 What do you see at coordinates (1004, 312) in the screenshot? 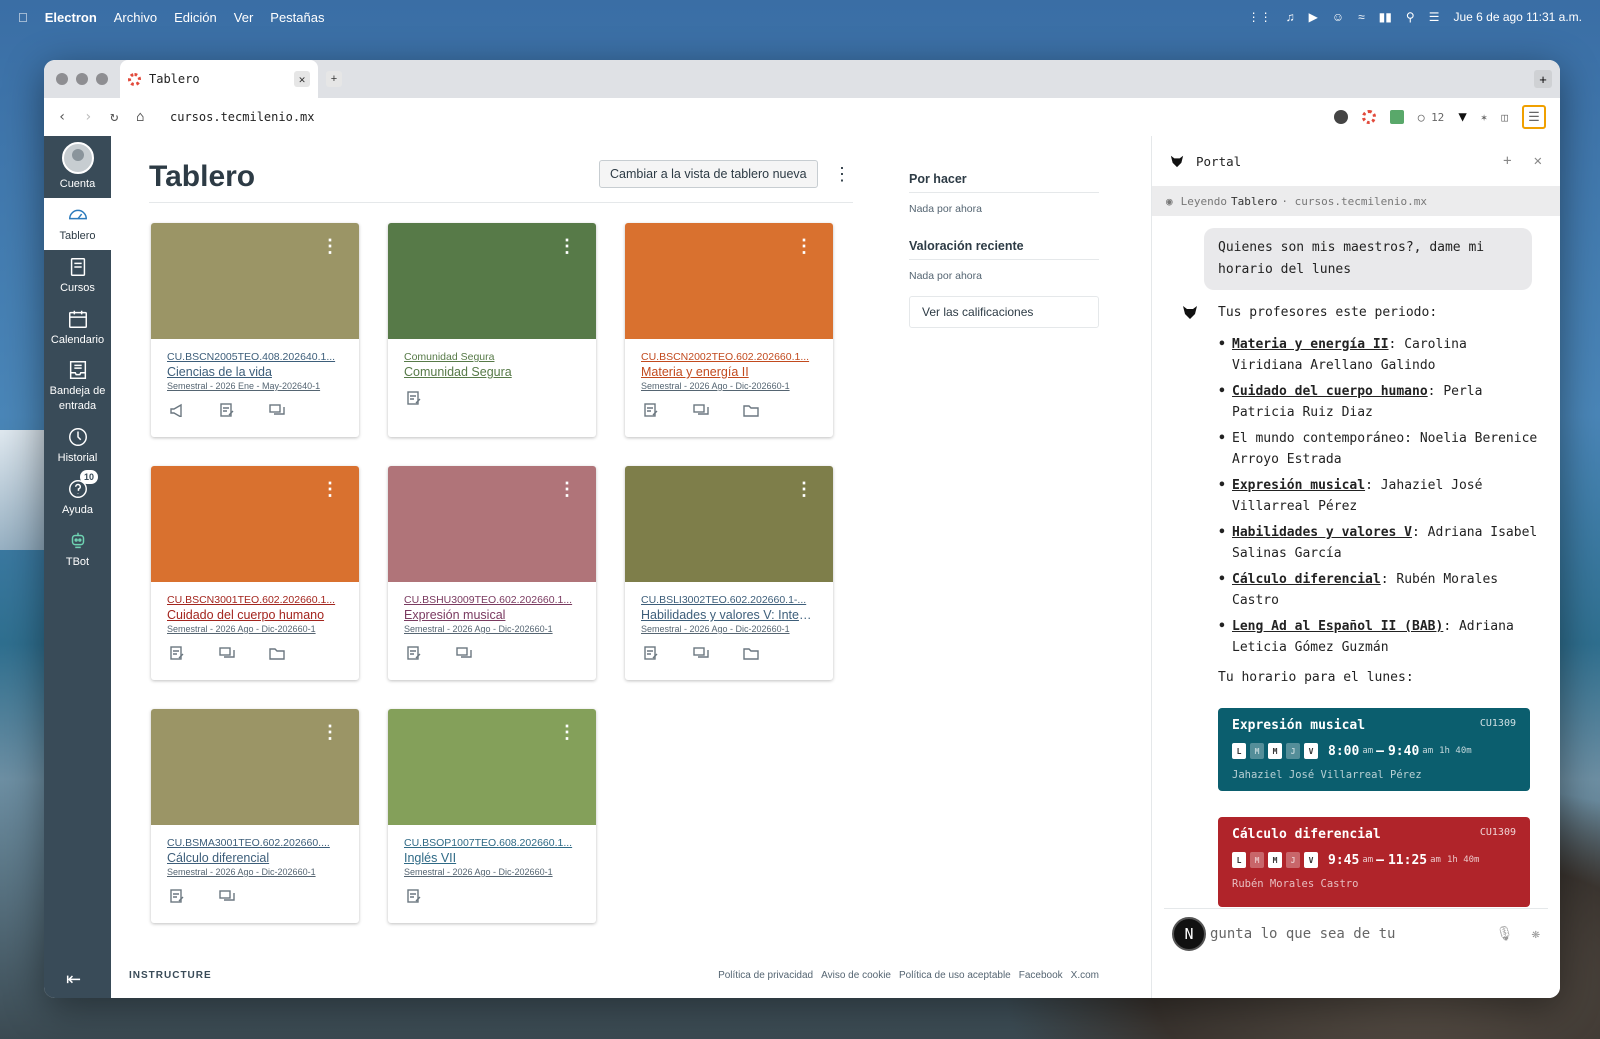
I see `view-grades-button: Ver las calificaciones` at bounding box center [1004, 312].